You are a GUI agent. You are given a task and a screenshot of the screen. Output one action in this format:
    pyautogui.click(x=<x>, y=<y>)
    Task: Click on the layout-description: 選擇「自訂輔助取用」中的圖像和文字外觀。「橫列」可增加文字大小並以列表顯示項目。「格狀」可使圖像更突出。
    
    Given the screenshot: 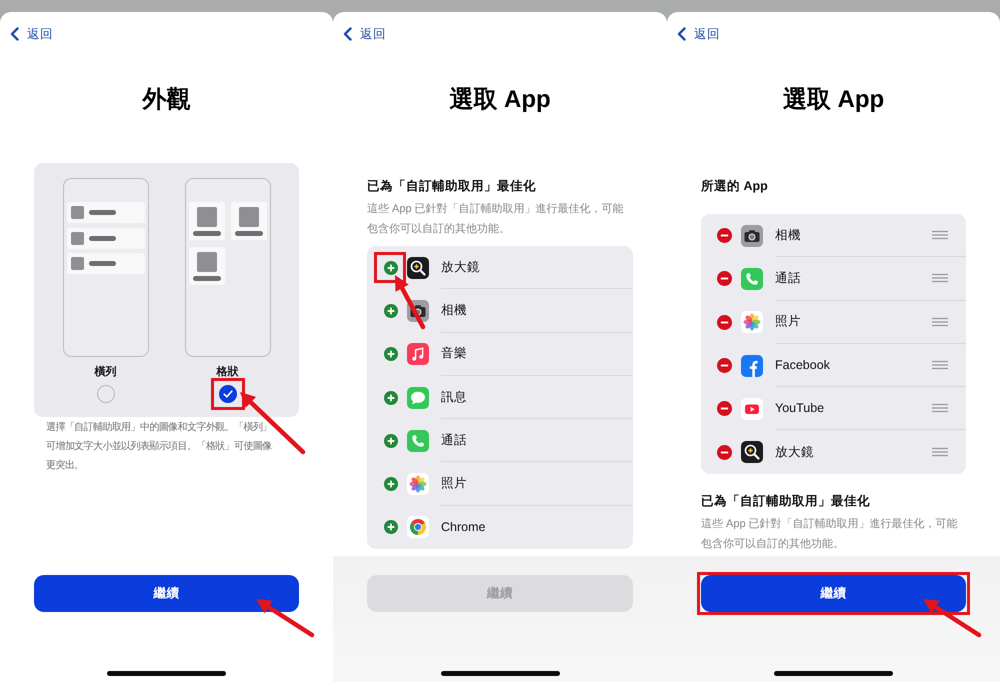 What is the action you would take?
    pyautogui.click(x=159, y=446)
    